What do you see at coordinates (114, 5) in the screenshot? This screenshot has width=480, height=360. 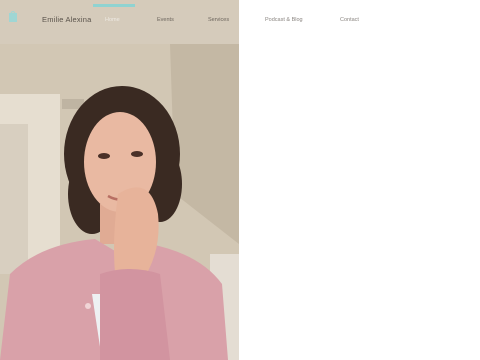 I see `active-nav-indicator` at bounding box center [114, 5].